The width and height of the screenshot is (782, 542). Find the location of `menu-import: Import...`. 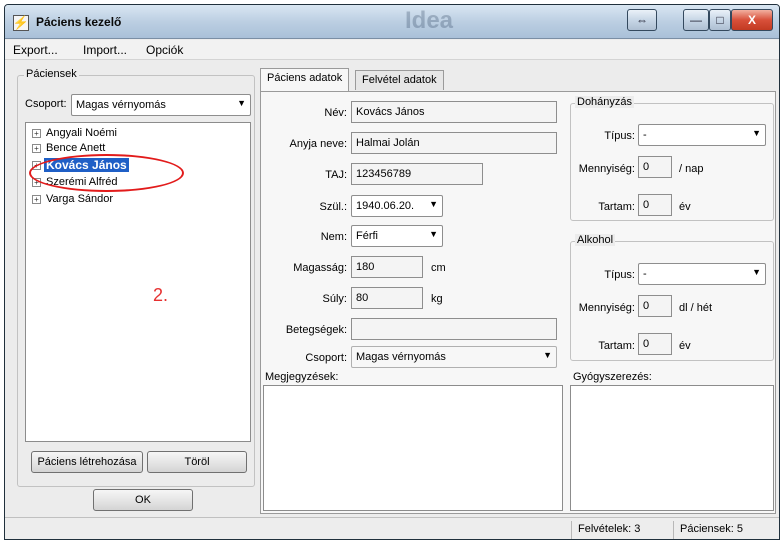

menu-import: Import... is located at coordinates (105, 50).